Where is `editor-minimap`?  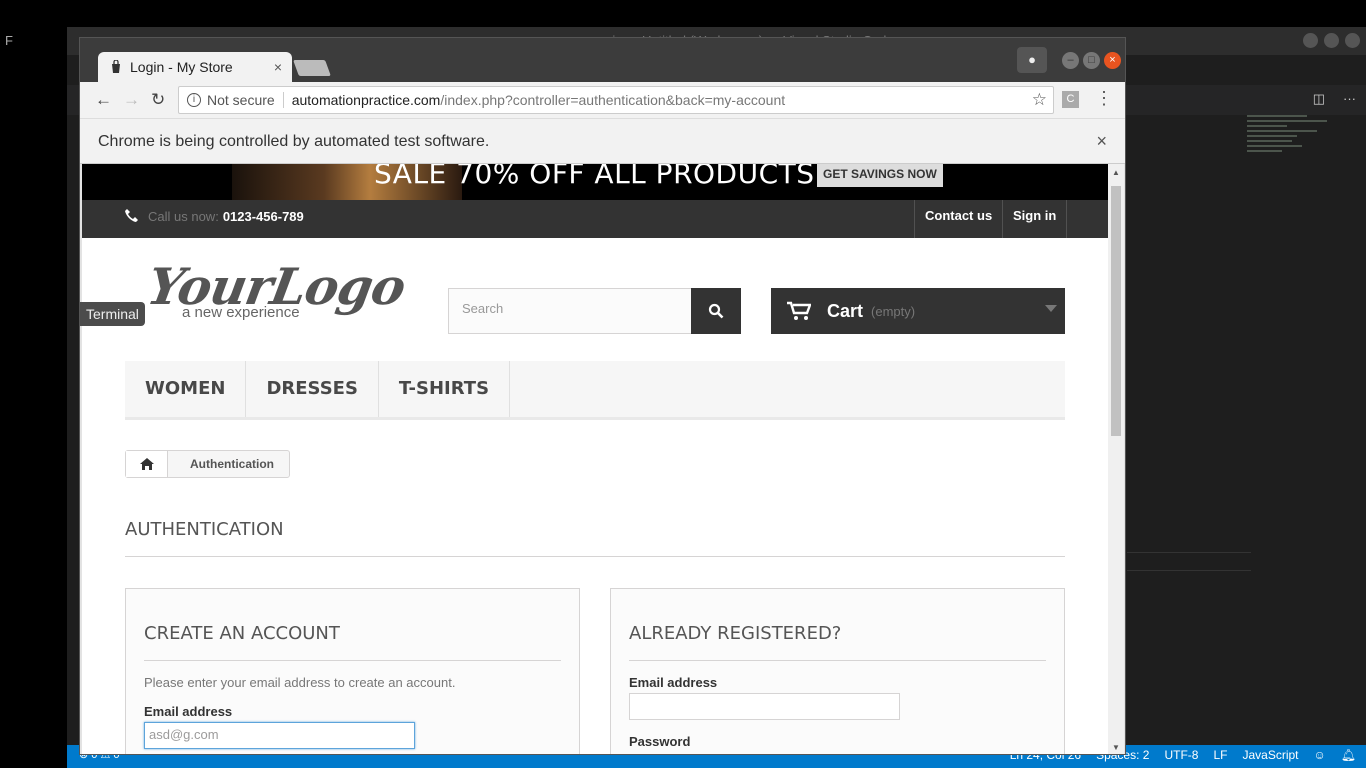 editor-minimap is located at coordinates (1292, 145).